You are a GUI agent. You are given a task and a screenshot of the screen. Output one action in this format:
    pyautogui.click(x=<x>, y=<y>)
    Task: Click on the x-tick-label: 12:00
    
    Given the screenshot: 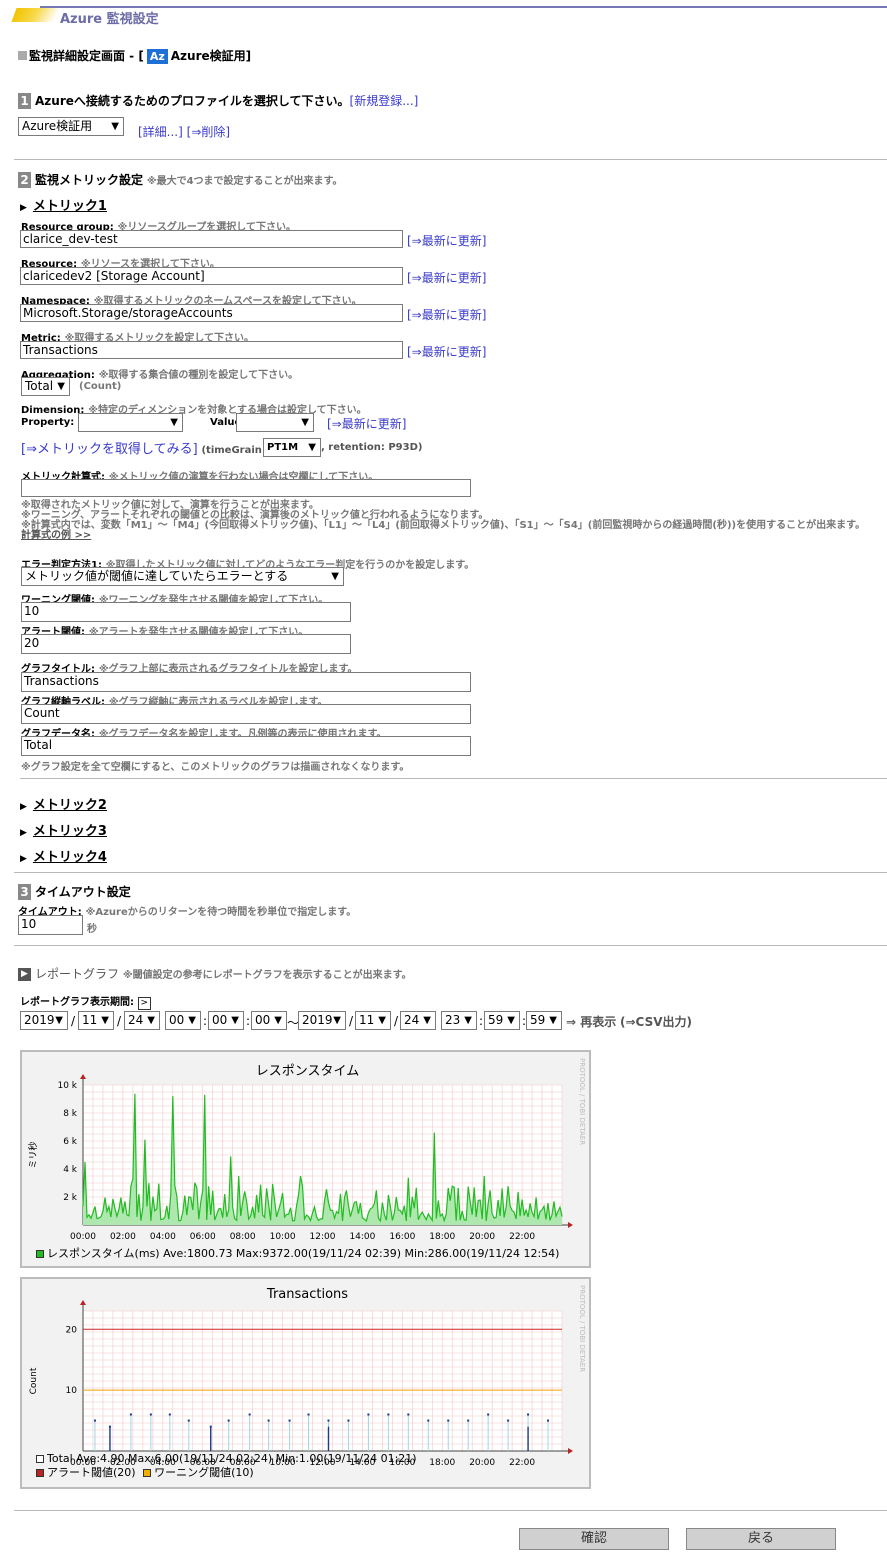 What is the action you would take?
    pyautogui.click(x=323, y=1237)
    